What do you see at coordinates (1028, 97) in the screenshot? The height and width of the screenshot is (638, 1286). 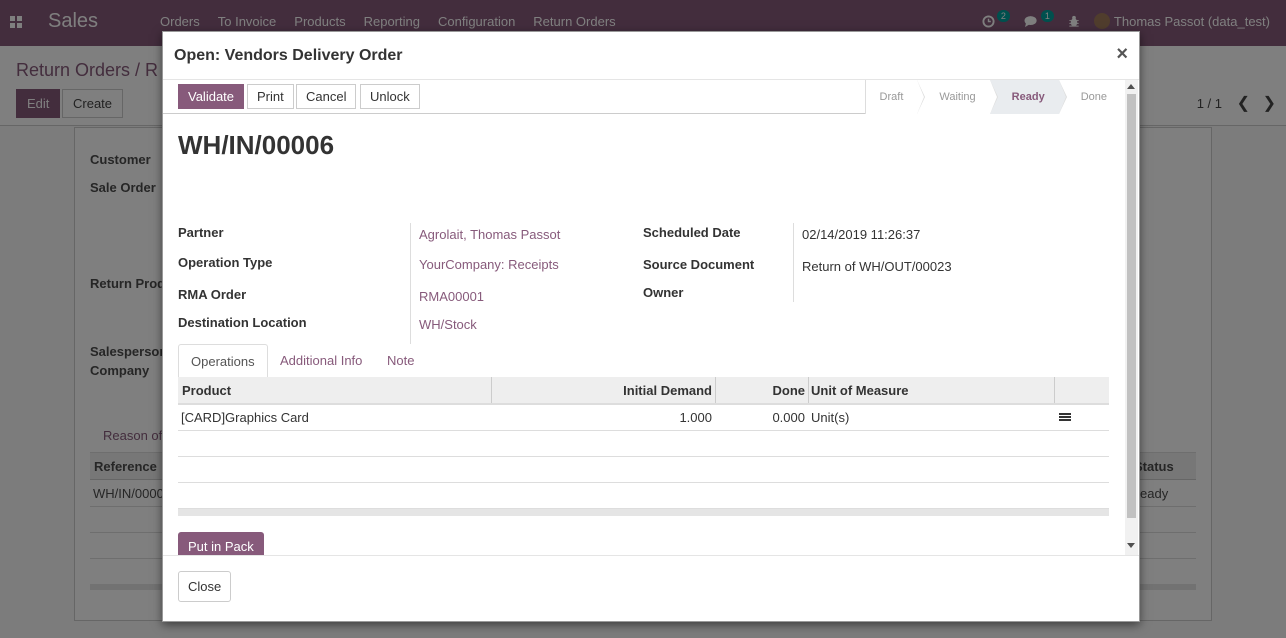 I see `stage-ready: Ready` at bounding box center [1028, 97].